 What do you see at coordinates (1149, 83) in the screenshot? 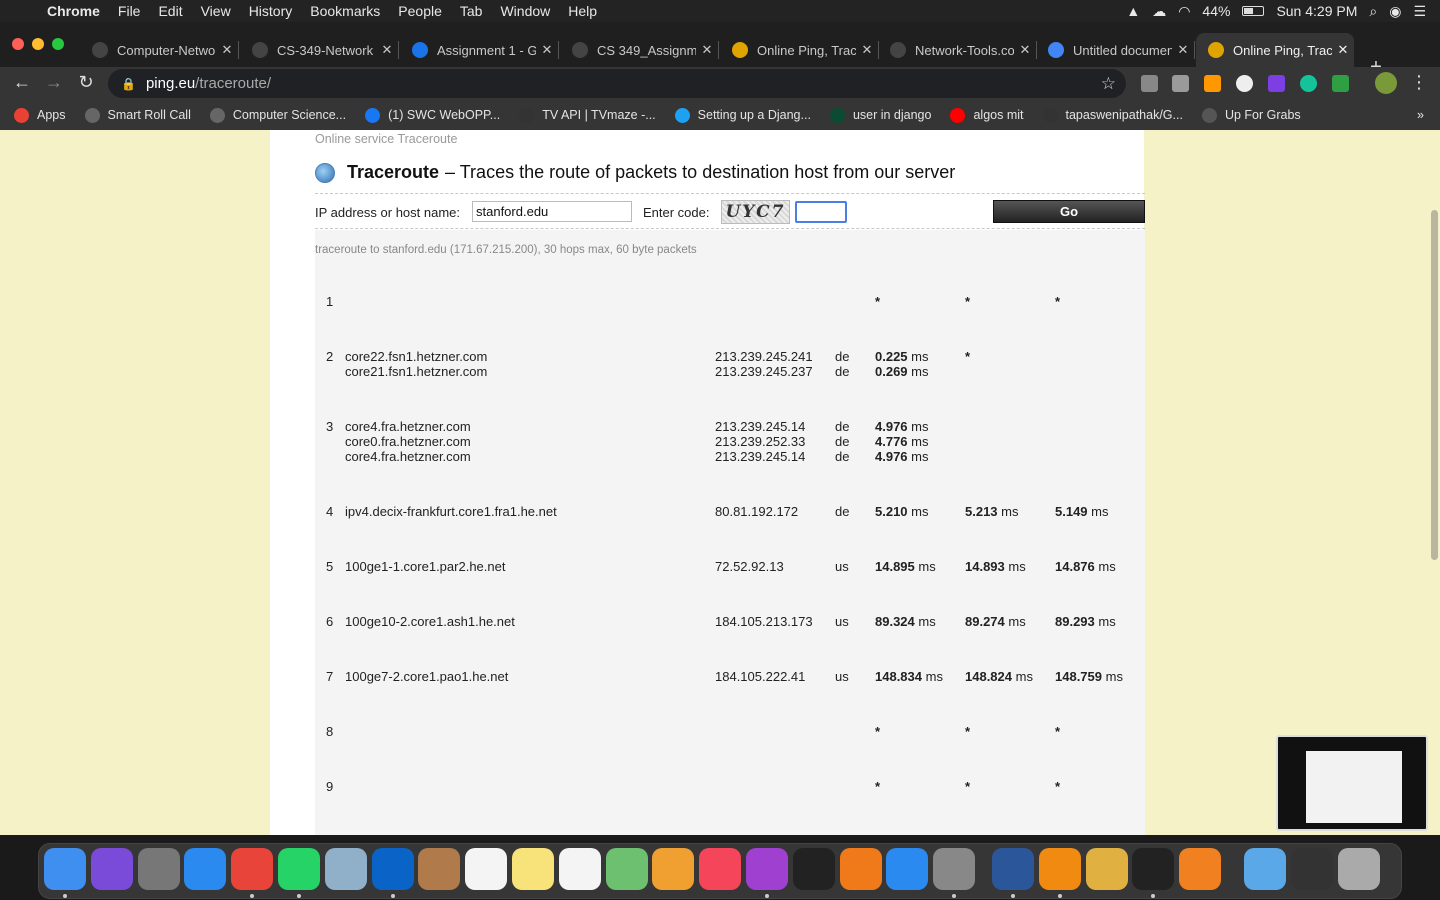
I see `extension-icon` at bounding box center [1149, 83].